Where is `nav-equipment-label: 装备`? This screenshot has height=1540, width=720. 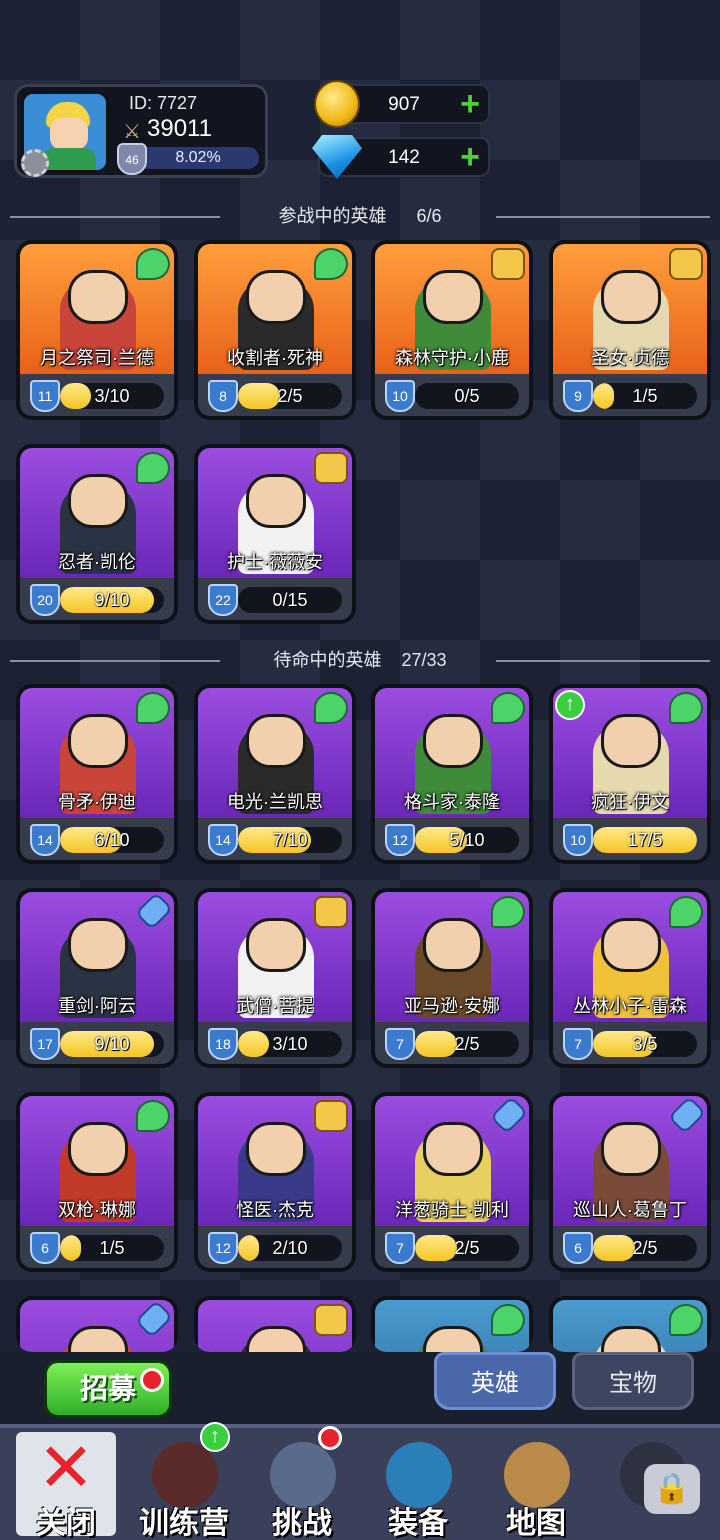
nav-equipment-label: 装备 is located at coordinates (418, 1523).